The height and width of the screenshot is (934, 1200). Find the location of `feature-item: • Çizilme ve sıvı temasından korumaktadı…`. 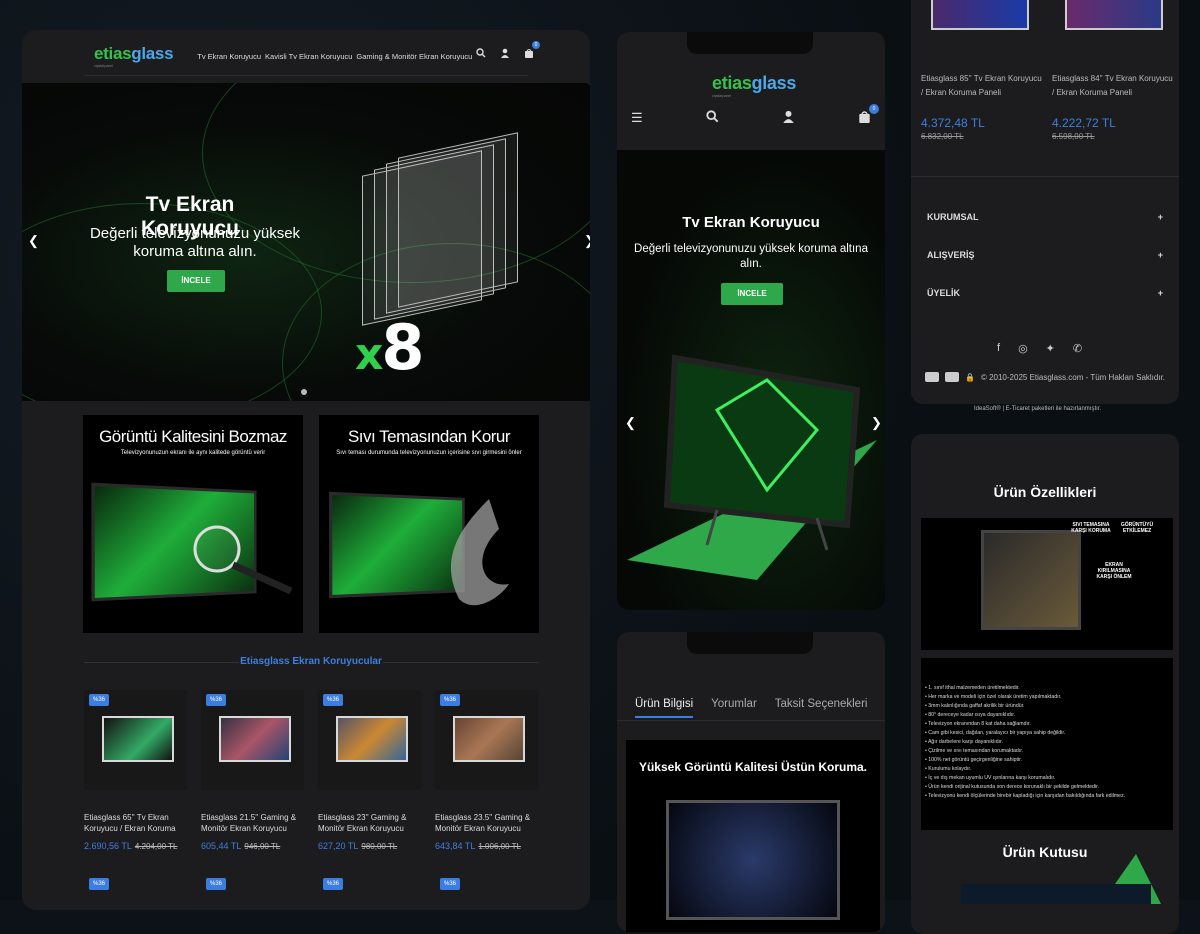

feature-item: • Çizilme ve sıvı temasından korumaktadı… is located at coordinates (974, 751).